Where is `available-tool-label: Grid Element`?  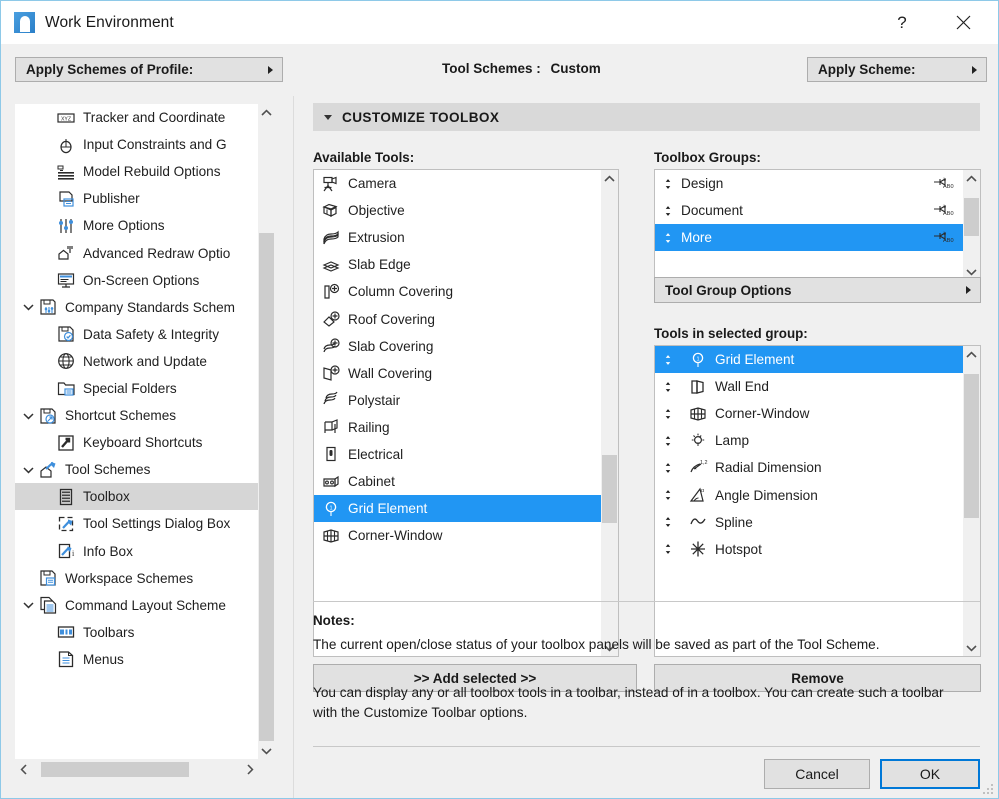 available-tool-label: Grid Element is located at coordinates (388, 509).